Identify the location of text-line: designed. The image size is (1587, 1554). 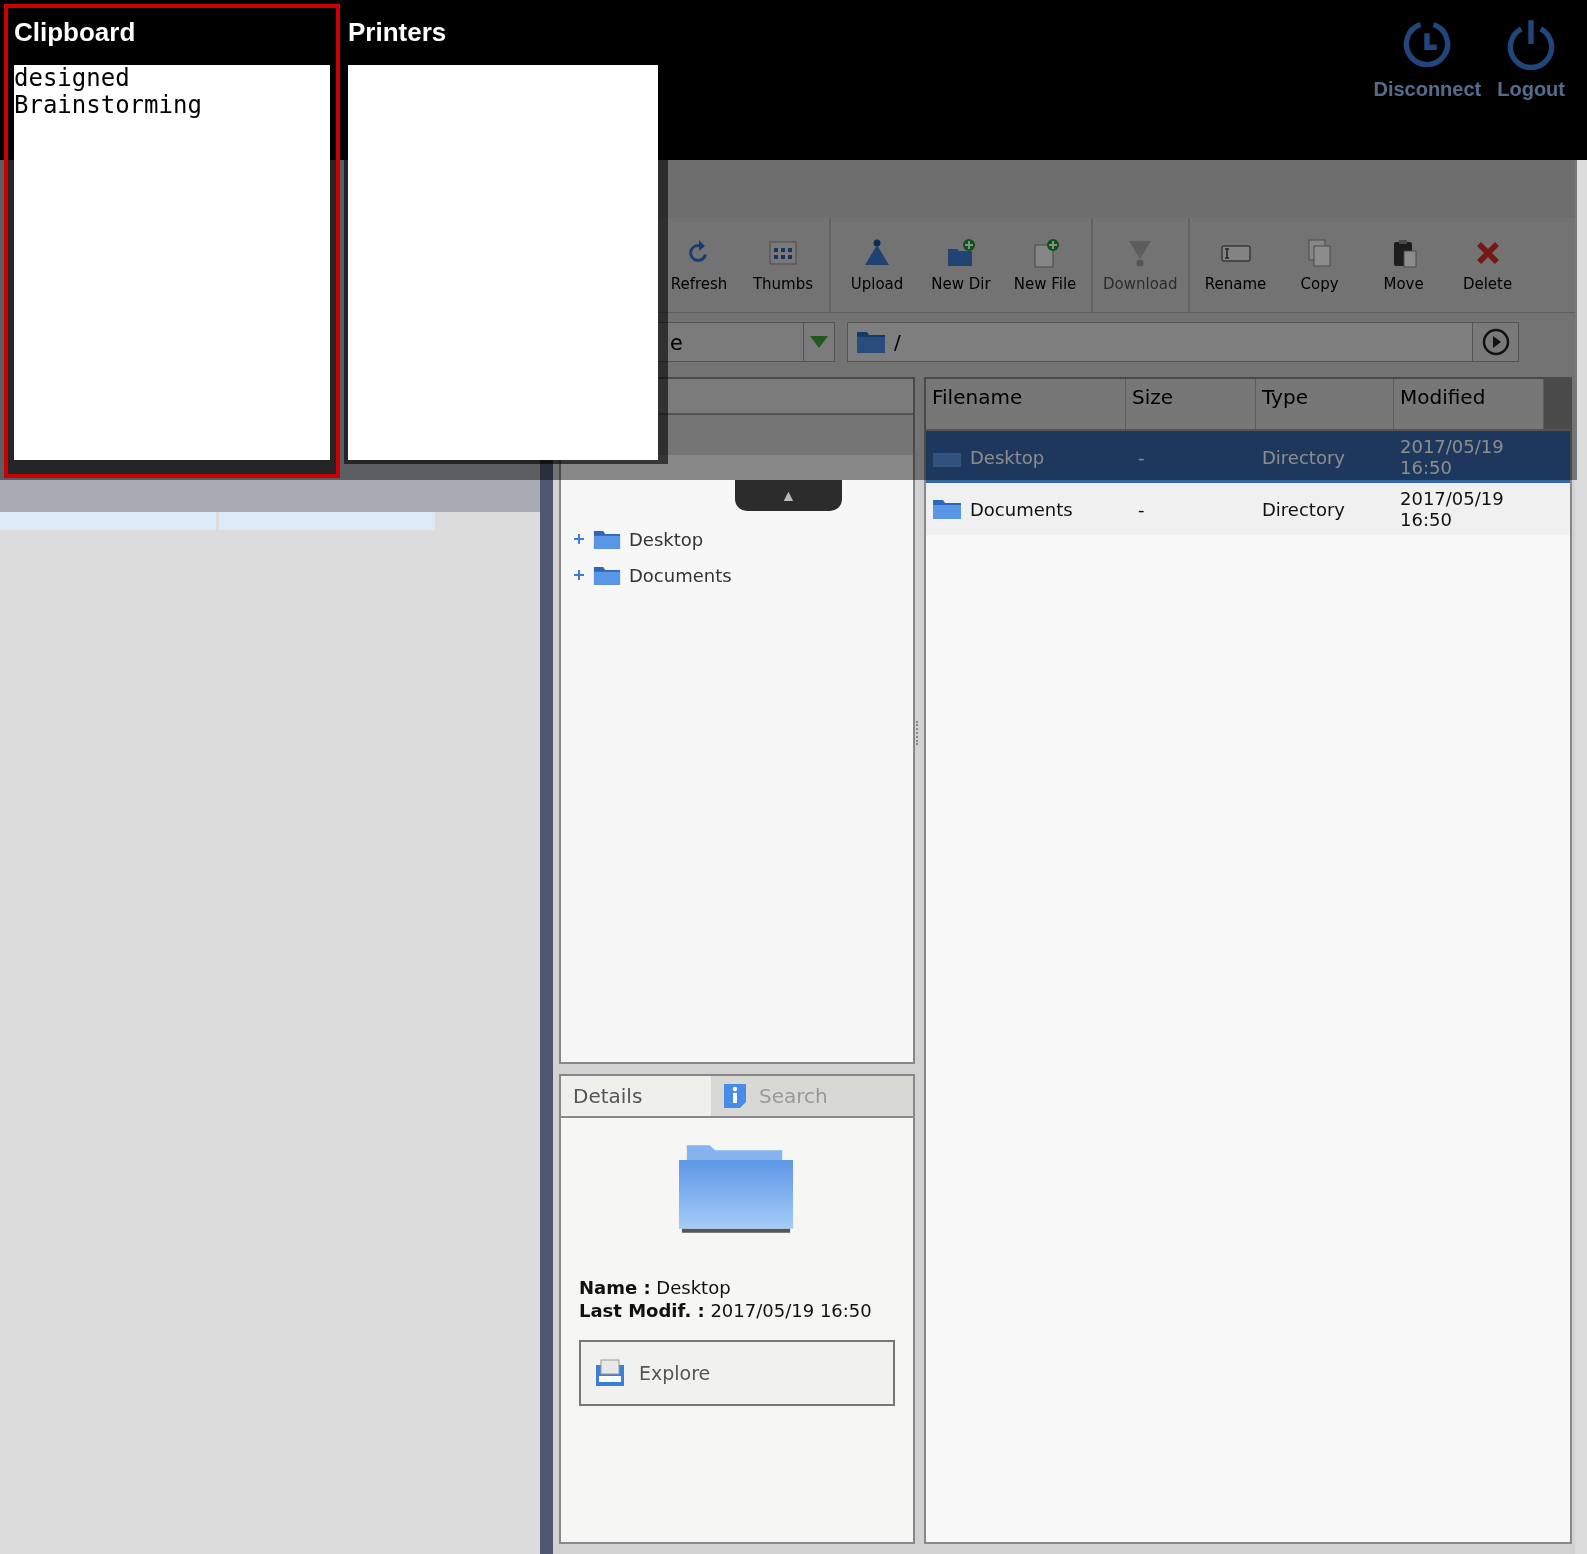
(72, 78).